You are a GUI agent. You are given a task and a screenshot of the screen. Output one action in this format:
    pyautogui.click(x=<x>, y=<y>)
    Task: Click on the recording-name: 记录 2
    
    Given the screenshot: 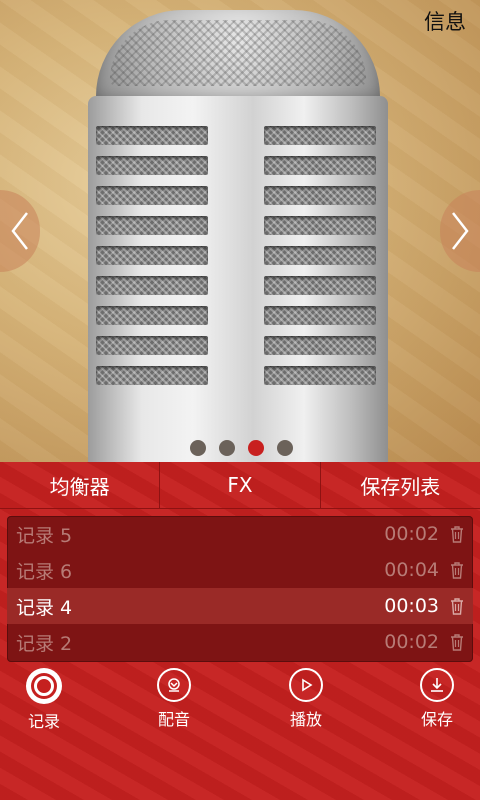 What is the action you would take?
    pyautogui.click(x=44, y=643)
    